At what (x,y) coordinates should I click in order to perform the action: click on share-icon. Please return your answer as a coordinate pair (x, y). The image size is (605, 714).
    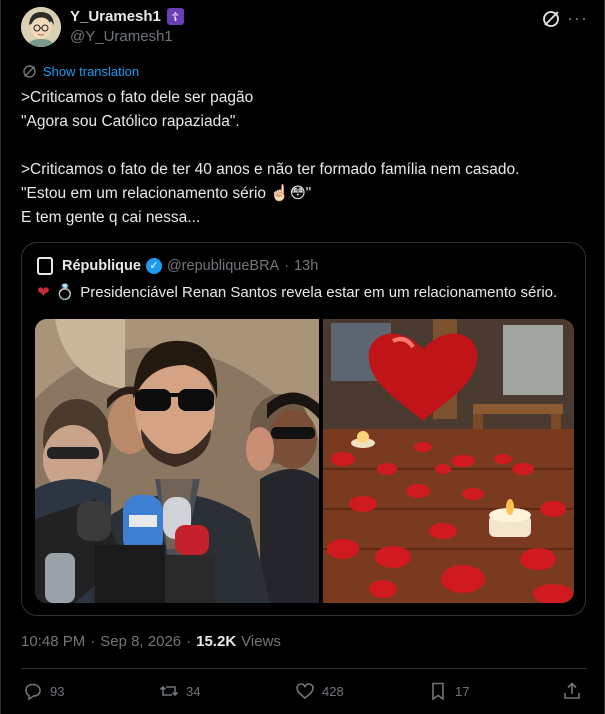
    Looking at the image, I should click on (572, 690).